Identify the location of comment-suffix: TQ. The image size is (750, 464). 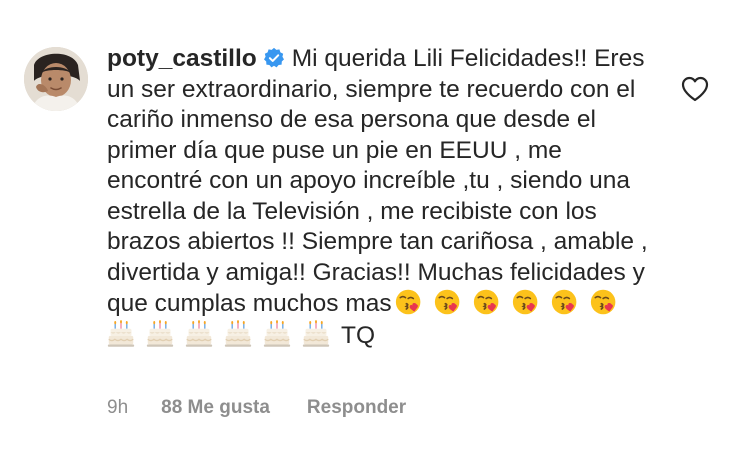
(358, 335).